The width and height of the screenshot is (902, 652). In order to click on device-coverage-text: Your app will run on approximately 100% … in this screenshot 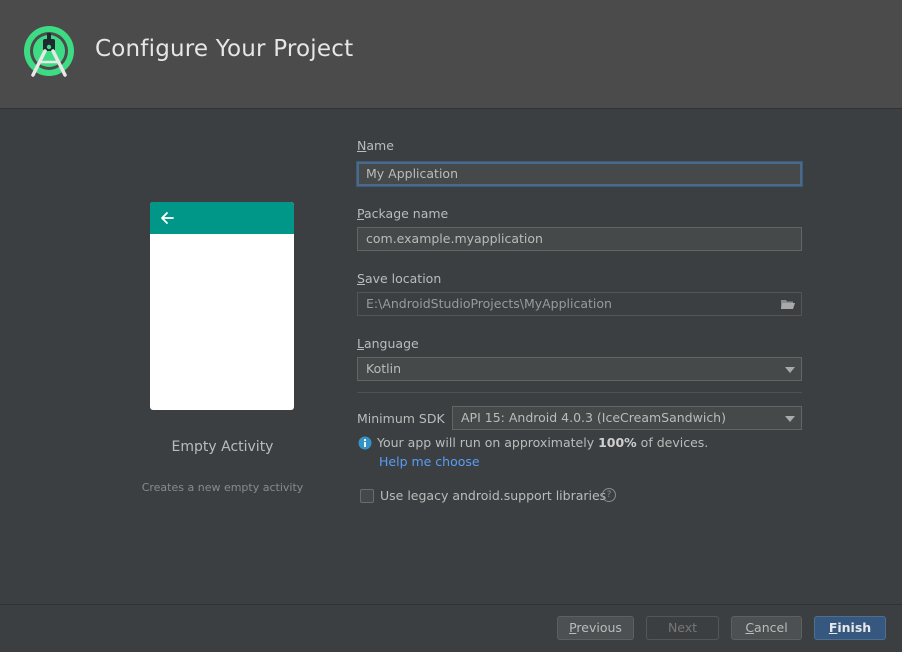, I will do `click(543, 442)`.